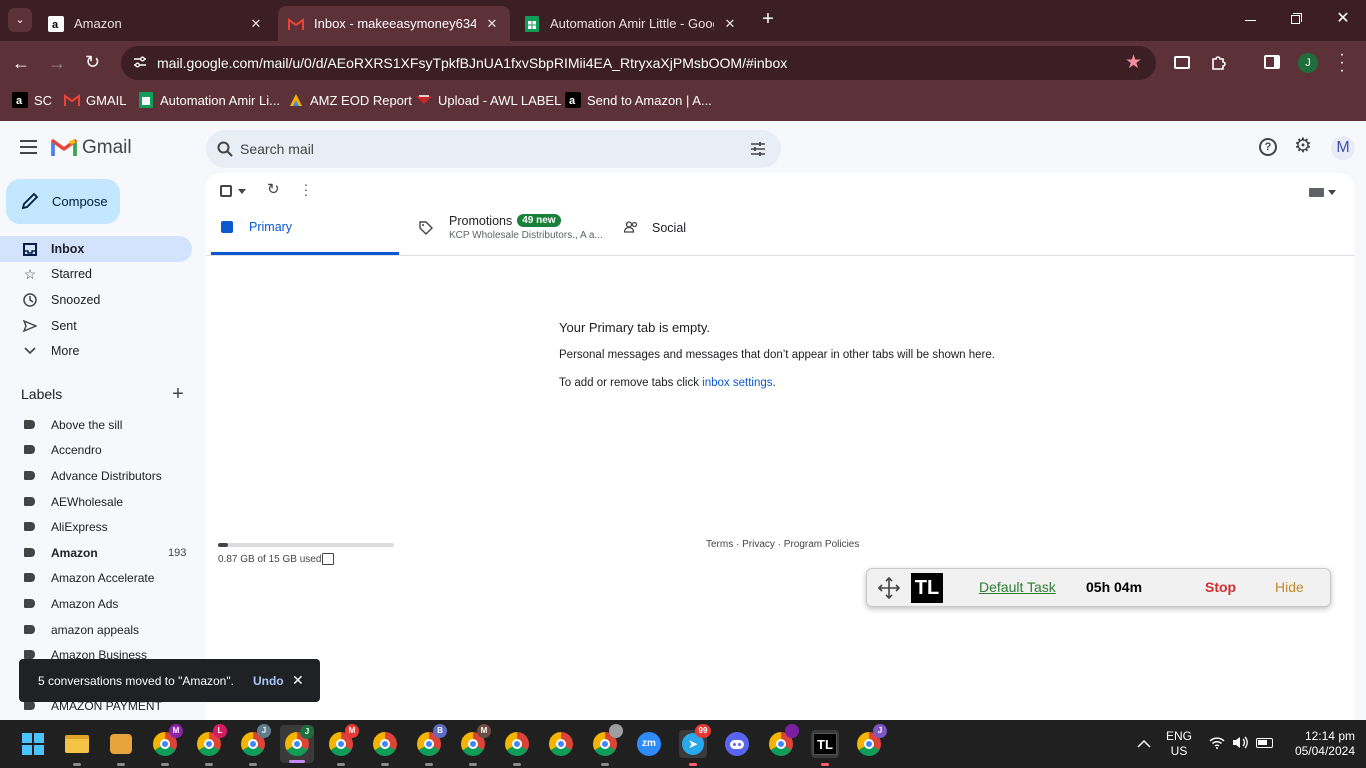  What do you see at coordinates (77, 748) in the screenshot?
I see `file-explorer-icon` at bounding box center [77, 748].